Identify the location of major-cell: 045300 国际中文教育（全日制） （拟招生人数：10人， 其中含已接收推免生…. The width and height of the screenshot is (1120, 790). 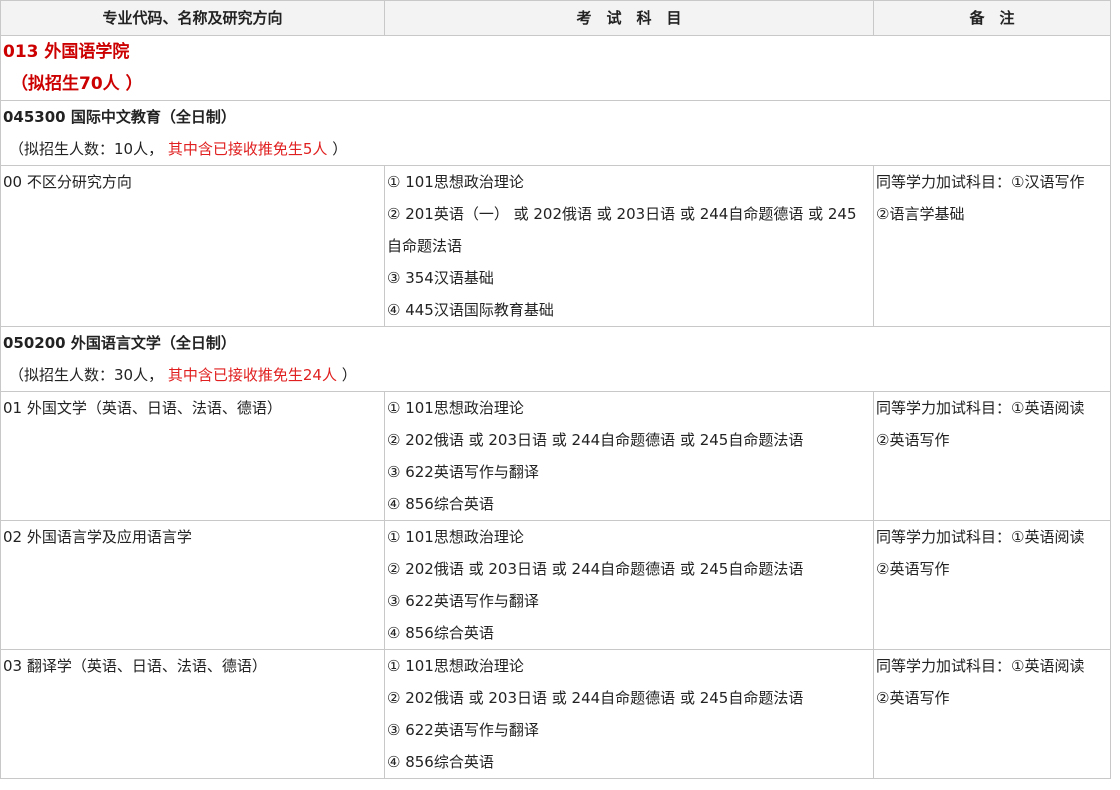
(555, 133).